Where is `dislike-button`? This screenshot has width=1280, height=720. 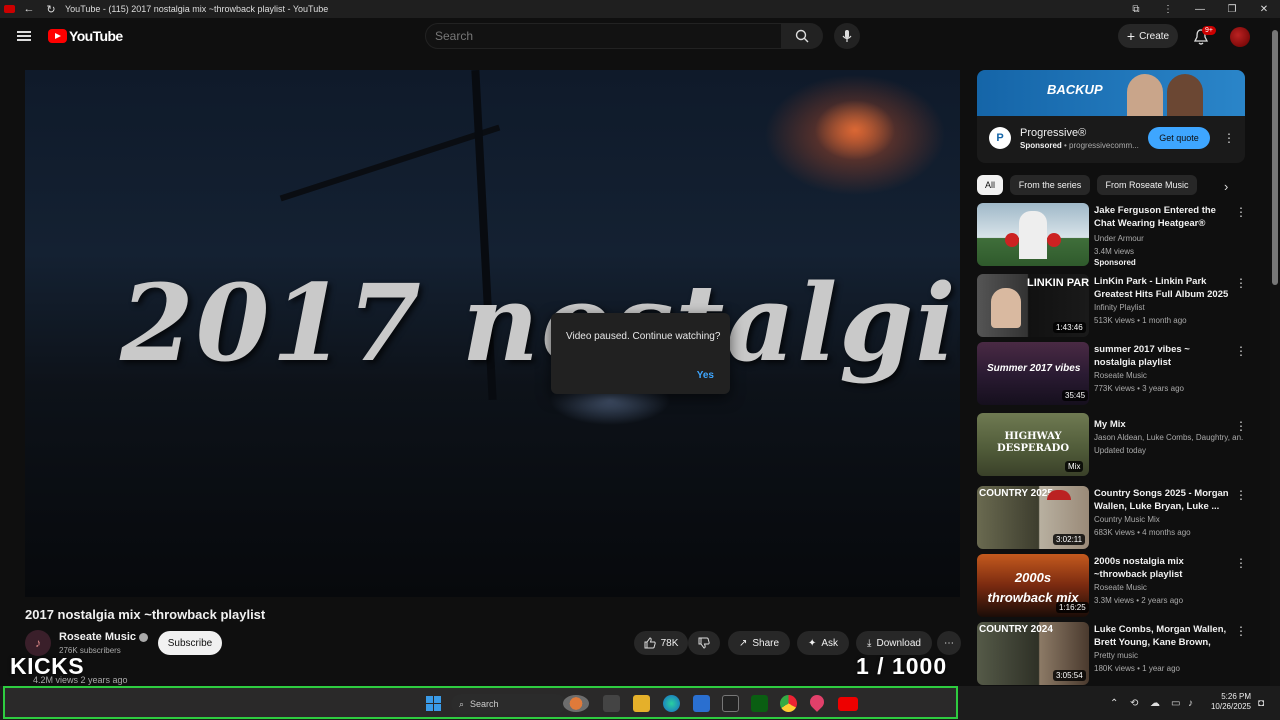 dislike-button is located at coordinates (704, 643).